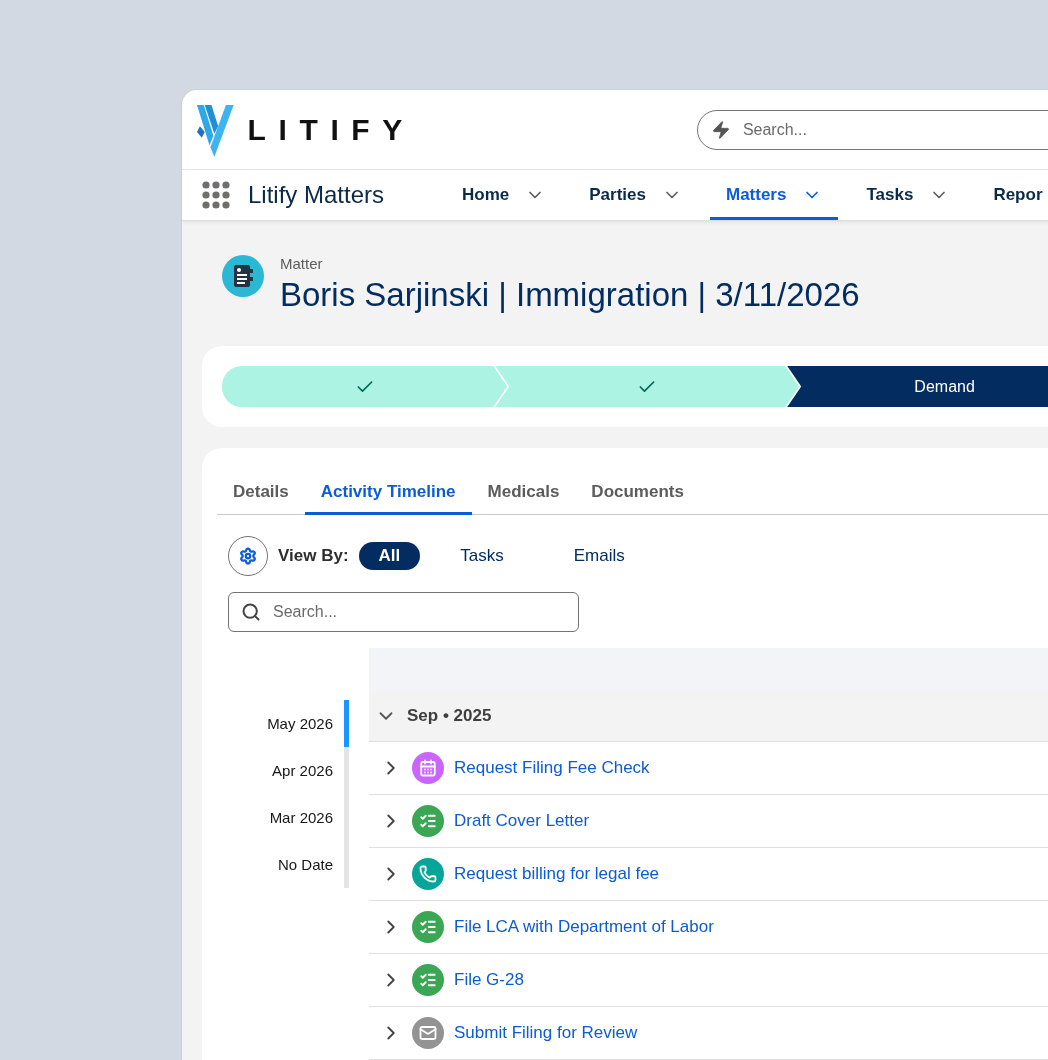 This screenshot has height=1060, width=1048. What do you see at coordinates (316, 195) in the screenshot?
I see `app-name: Litify Matters` at bounding box center [316, 195].